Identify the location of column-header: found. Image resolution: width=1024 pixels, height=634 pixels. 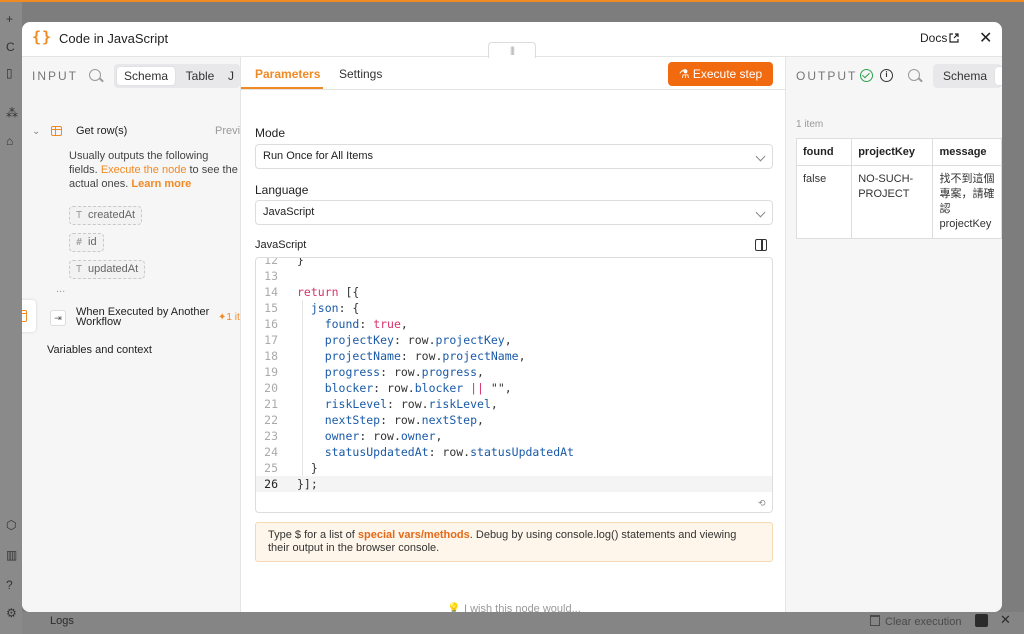
(824, 152).